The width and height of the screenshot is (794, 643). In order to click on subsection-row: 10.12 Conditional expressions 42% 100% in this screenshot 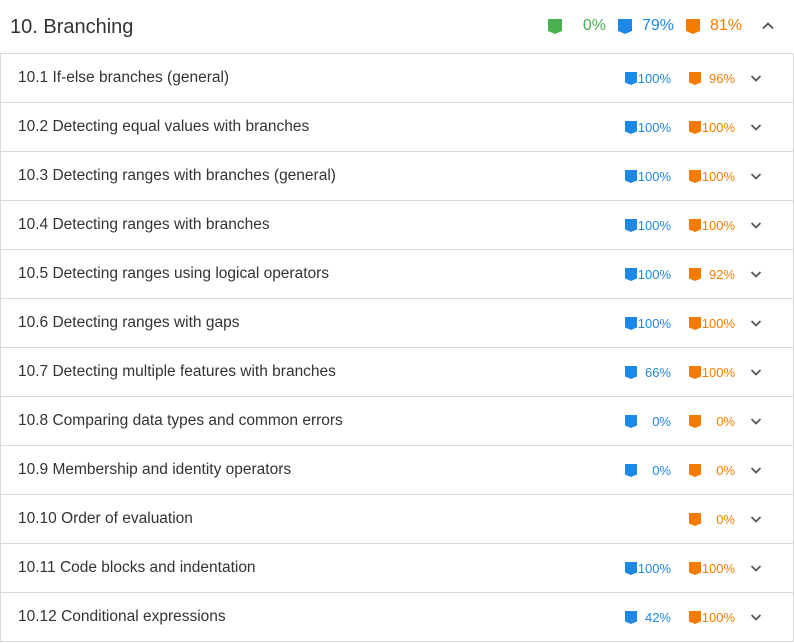, I will do `click(397, 617)`.